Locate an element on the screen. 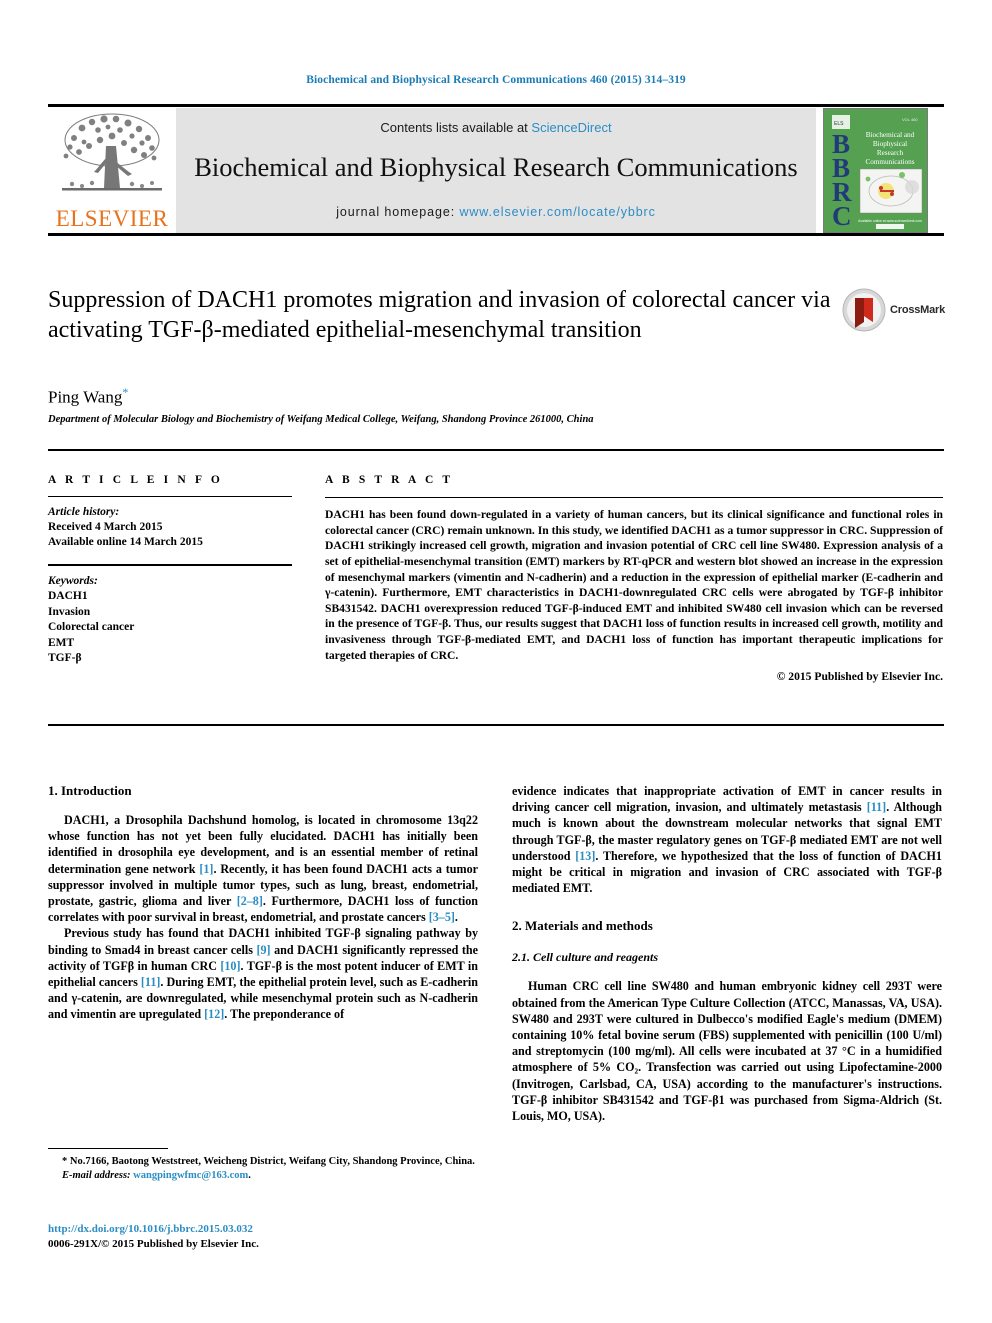  keywords-label: Keywords: is located at coordinates (73, 581).